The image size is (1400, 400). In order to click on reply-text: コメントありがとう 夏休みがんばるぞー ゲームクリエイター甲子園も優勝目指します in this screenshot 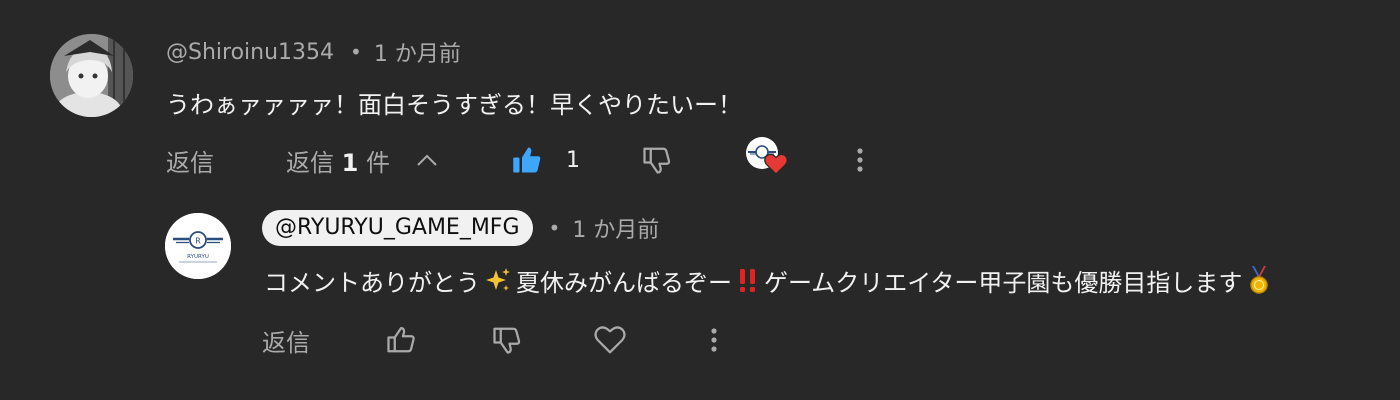, I will do `click(770, 280)`.